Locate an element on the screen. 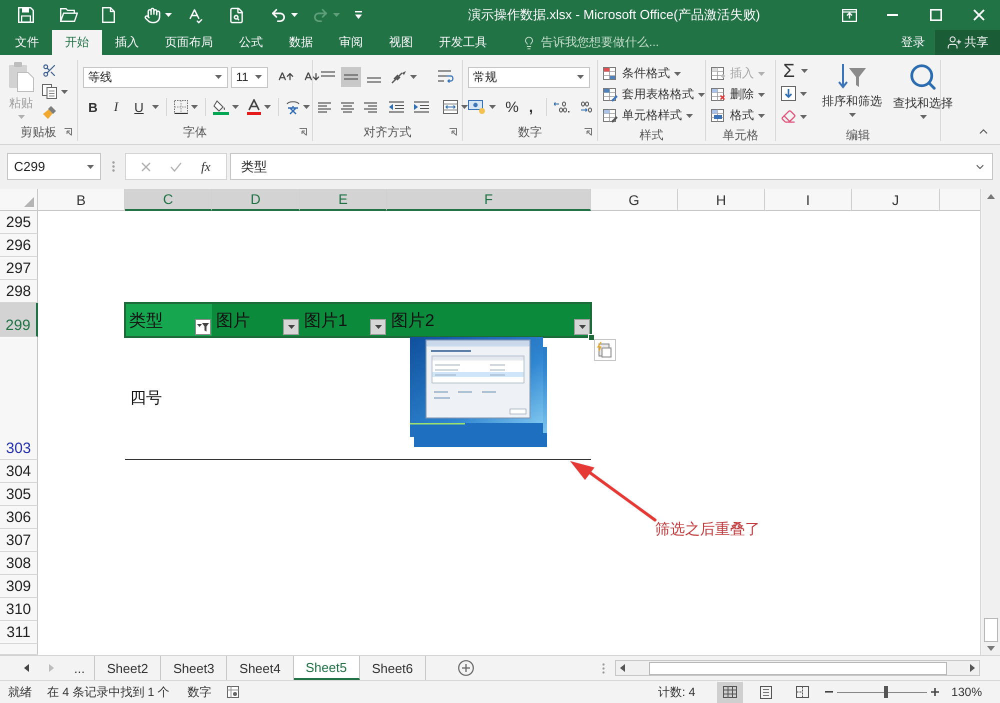  font-size-field: 11 is located at coordinates (249, 77).